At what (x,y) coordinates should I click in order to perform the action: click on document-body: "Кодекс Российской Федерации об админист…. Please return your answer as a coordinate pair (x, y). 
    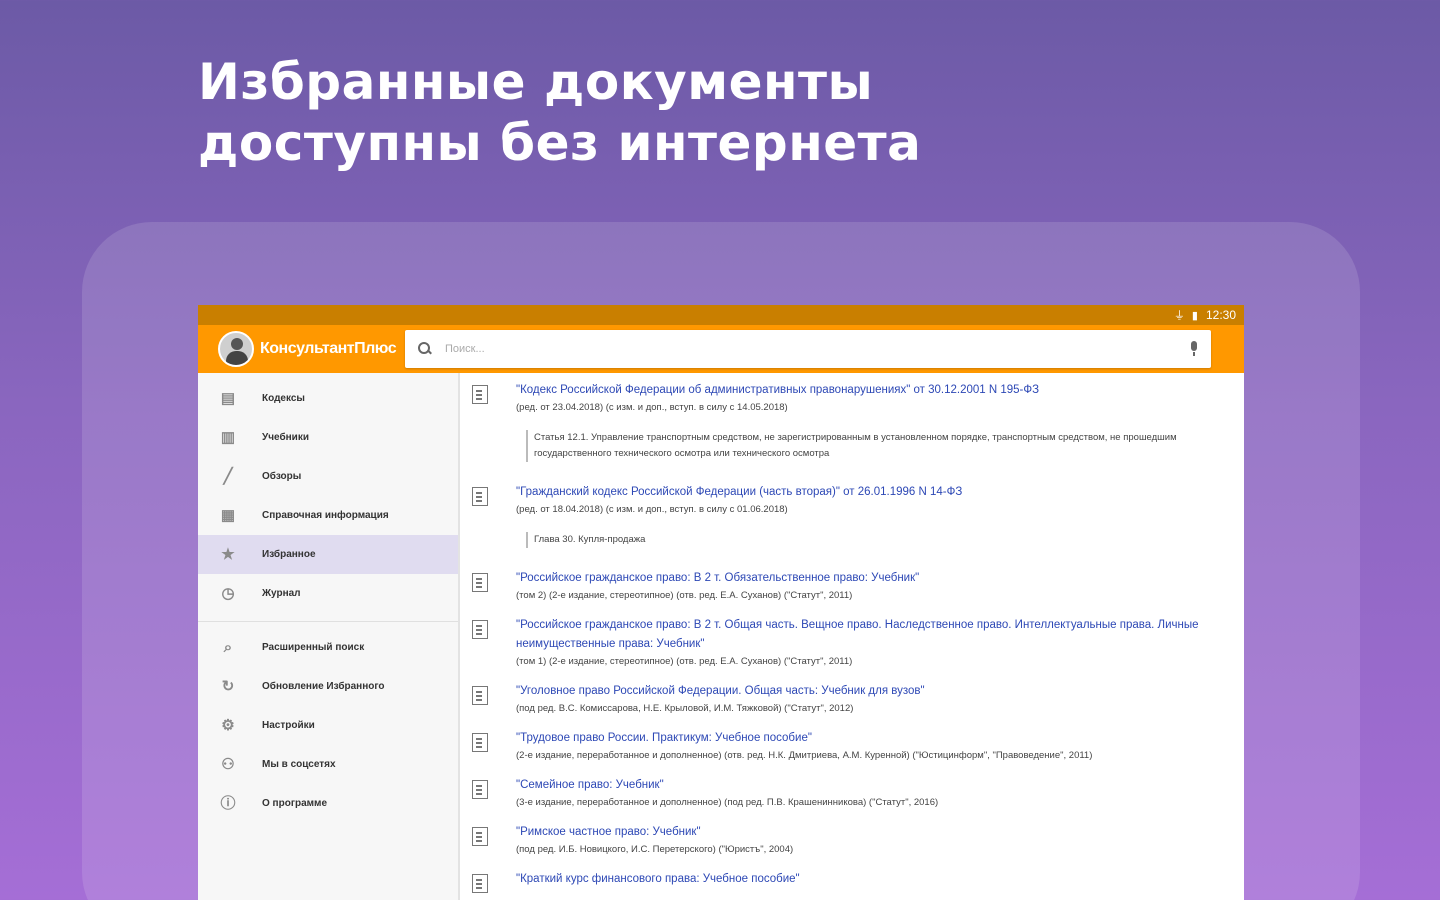
    Looking at the image, I should click on (870, 425).